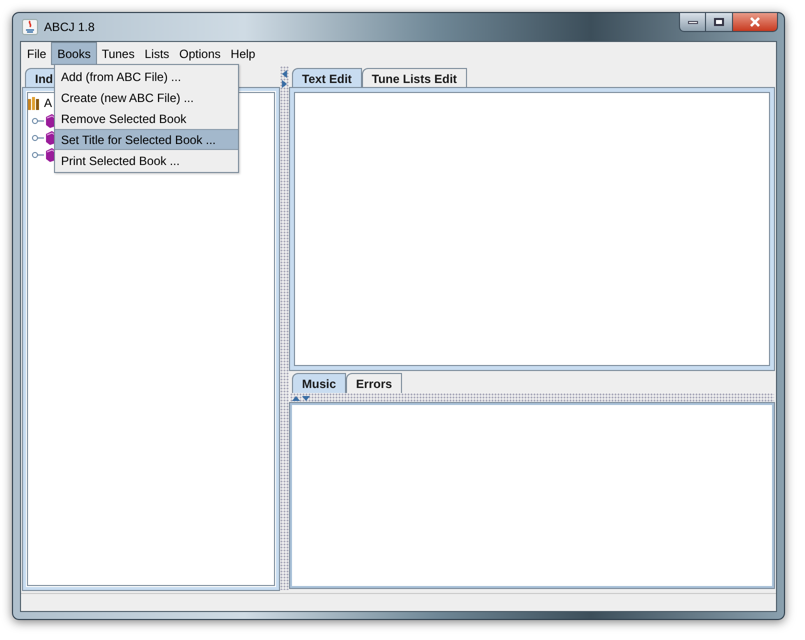  What do you see at coordinates (34, 103) in the screenshot?
I see `books-icon` at bounding box center [34, 103].